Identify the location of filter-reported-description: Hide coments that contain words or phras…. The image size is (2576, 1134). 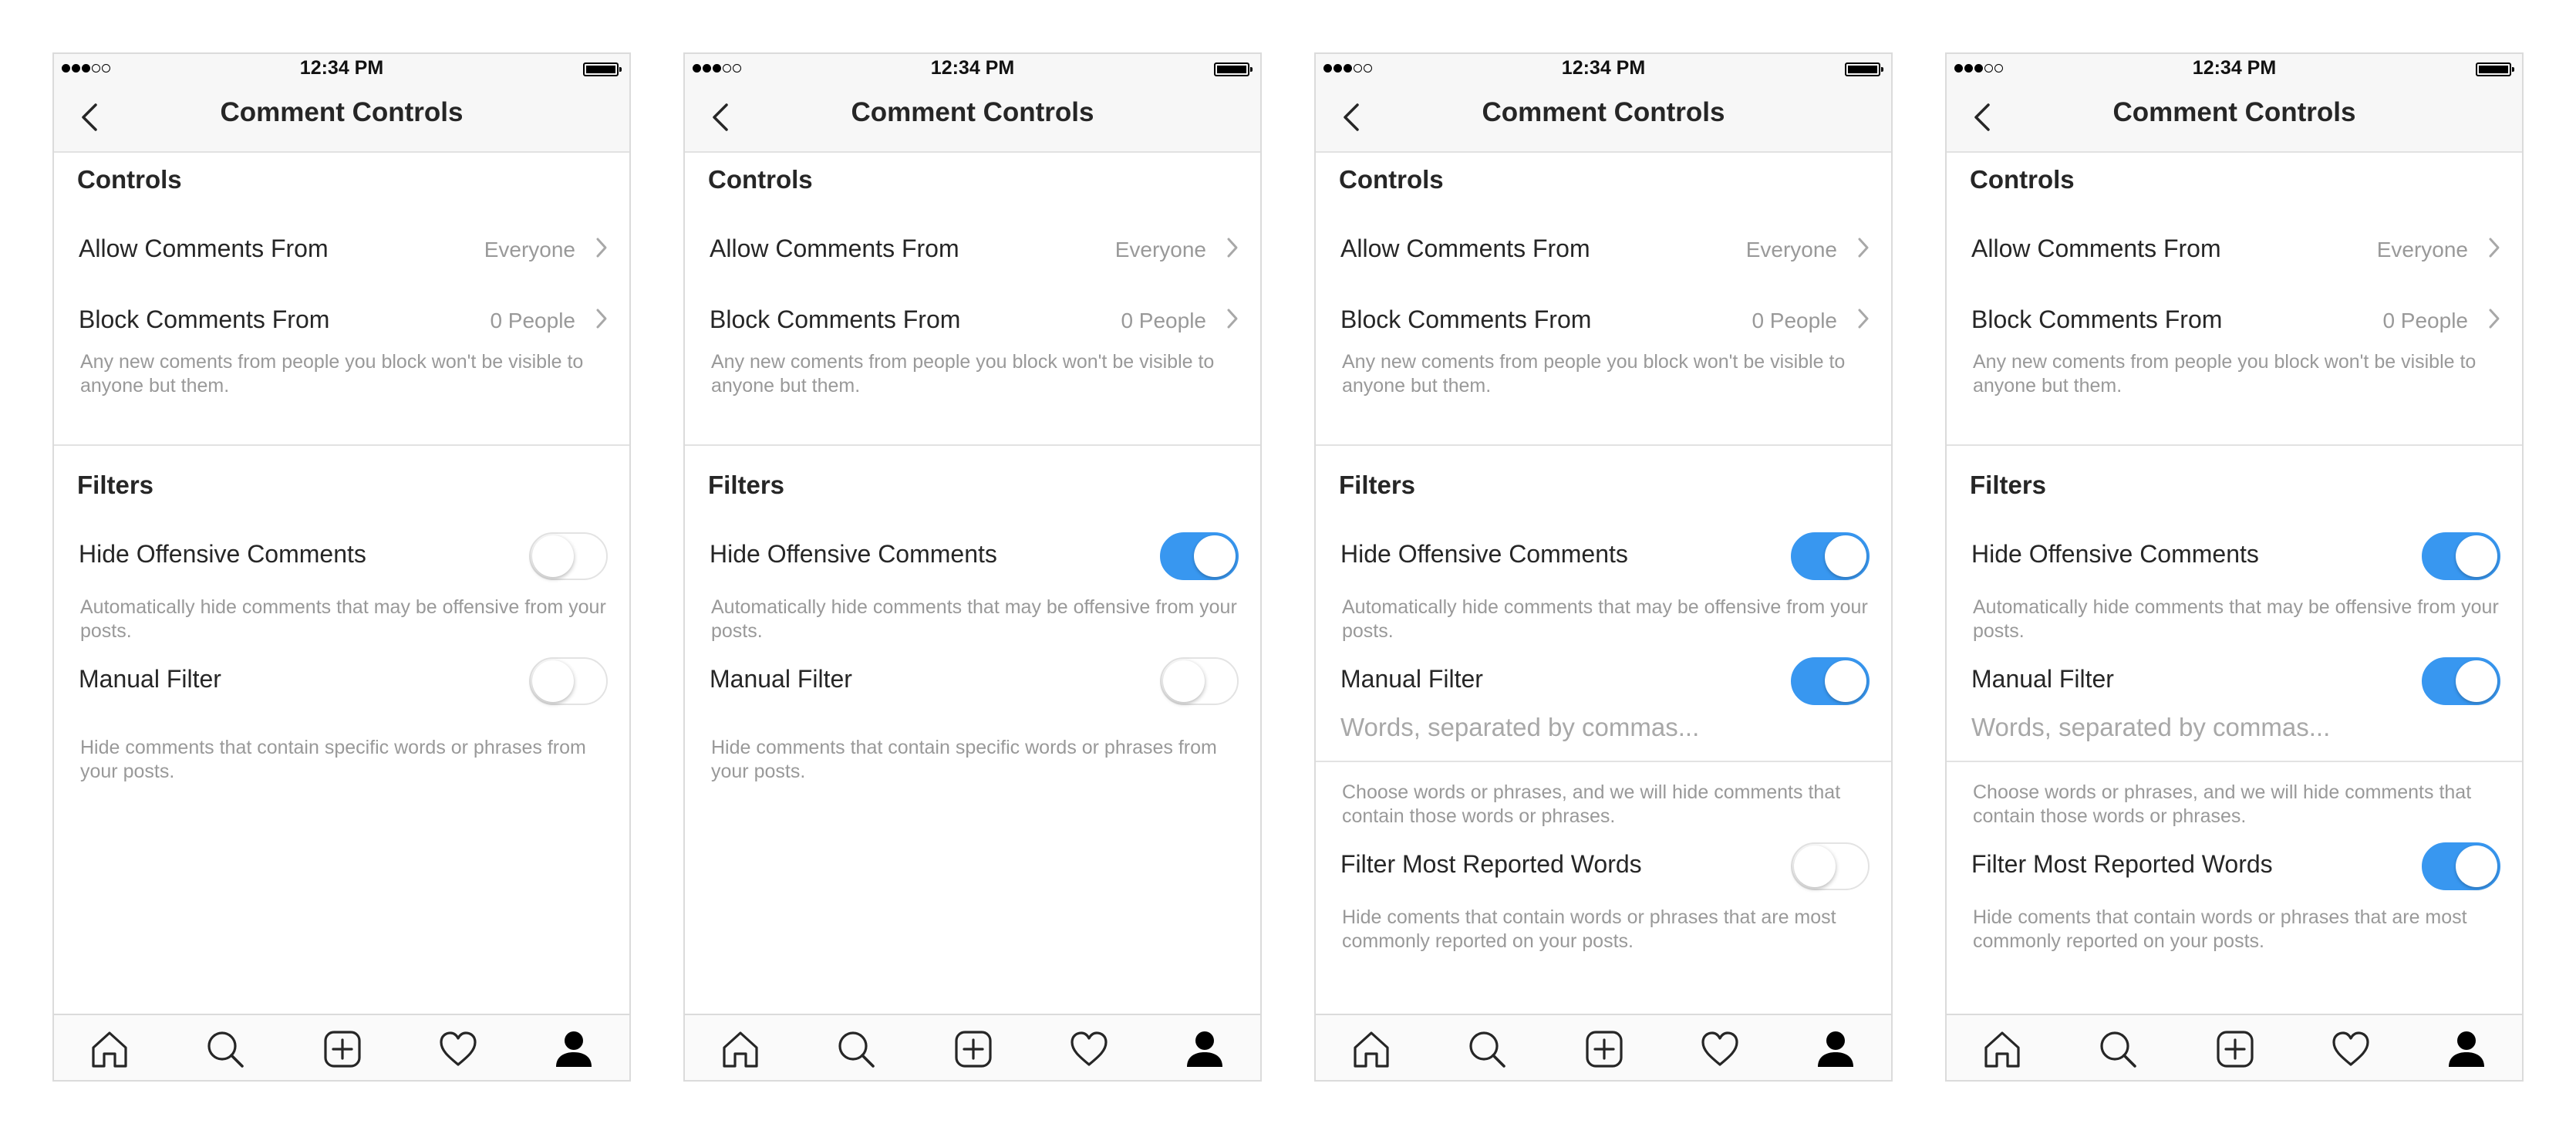
(1589, 929).